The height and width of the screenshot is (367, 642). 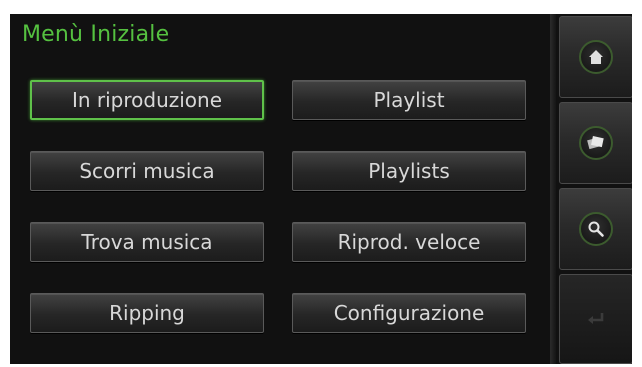 I want to click on find-music-button: Trova musica, so click(x=147, y=242).